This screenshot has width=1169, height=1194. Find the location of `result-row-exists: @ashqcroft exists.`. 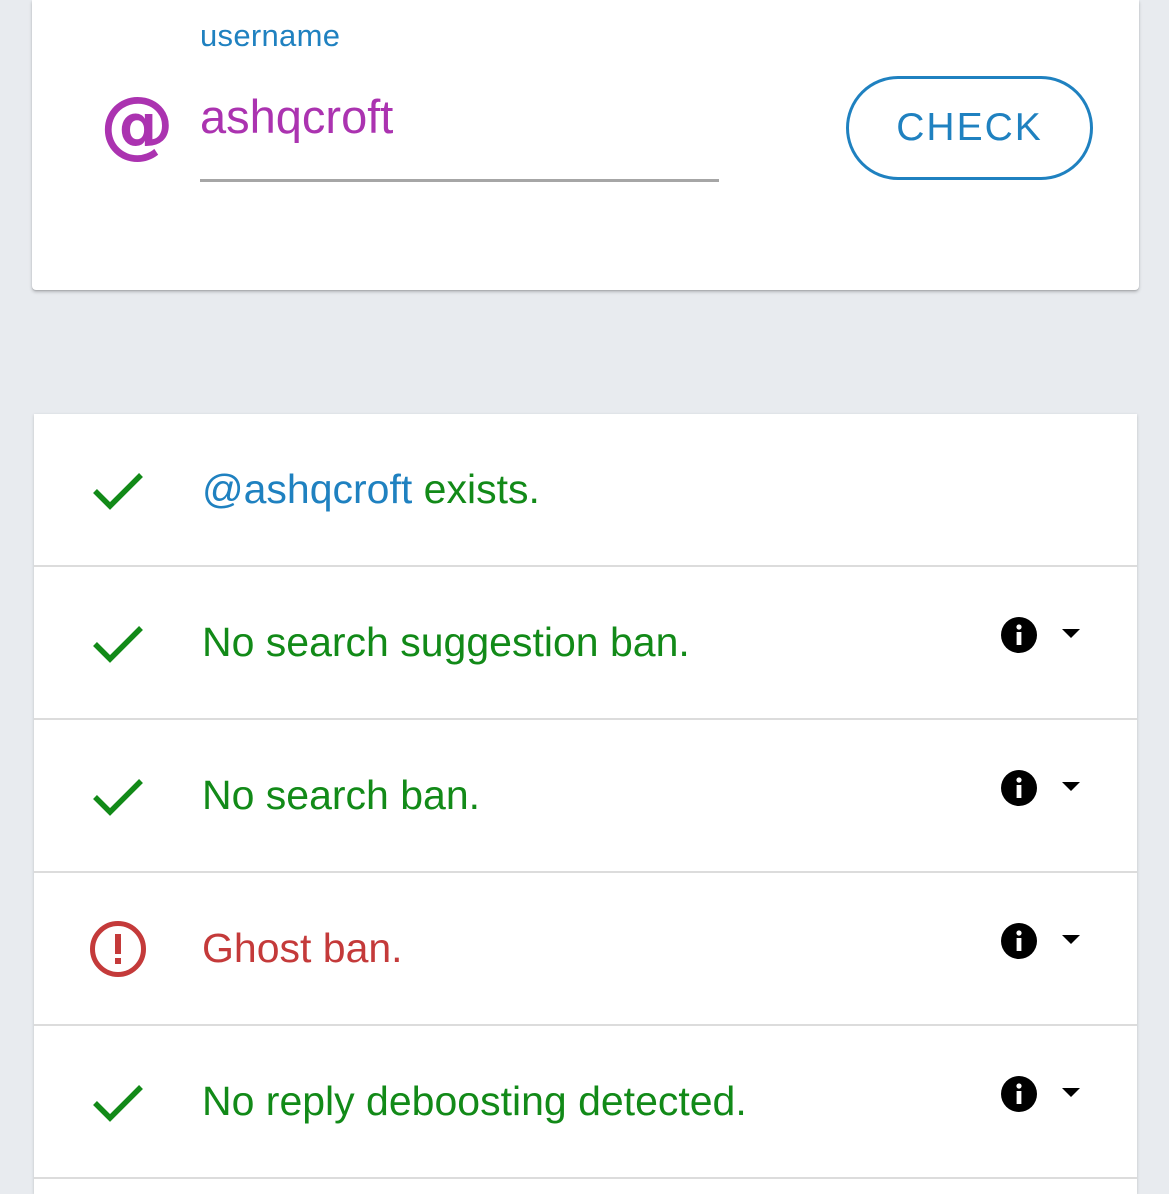

result-row-exists: @ashqcroft exists. is located at coordinates (585, 490).